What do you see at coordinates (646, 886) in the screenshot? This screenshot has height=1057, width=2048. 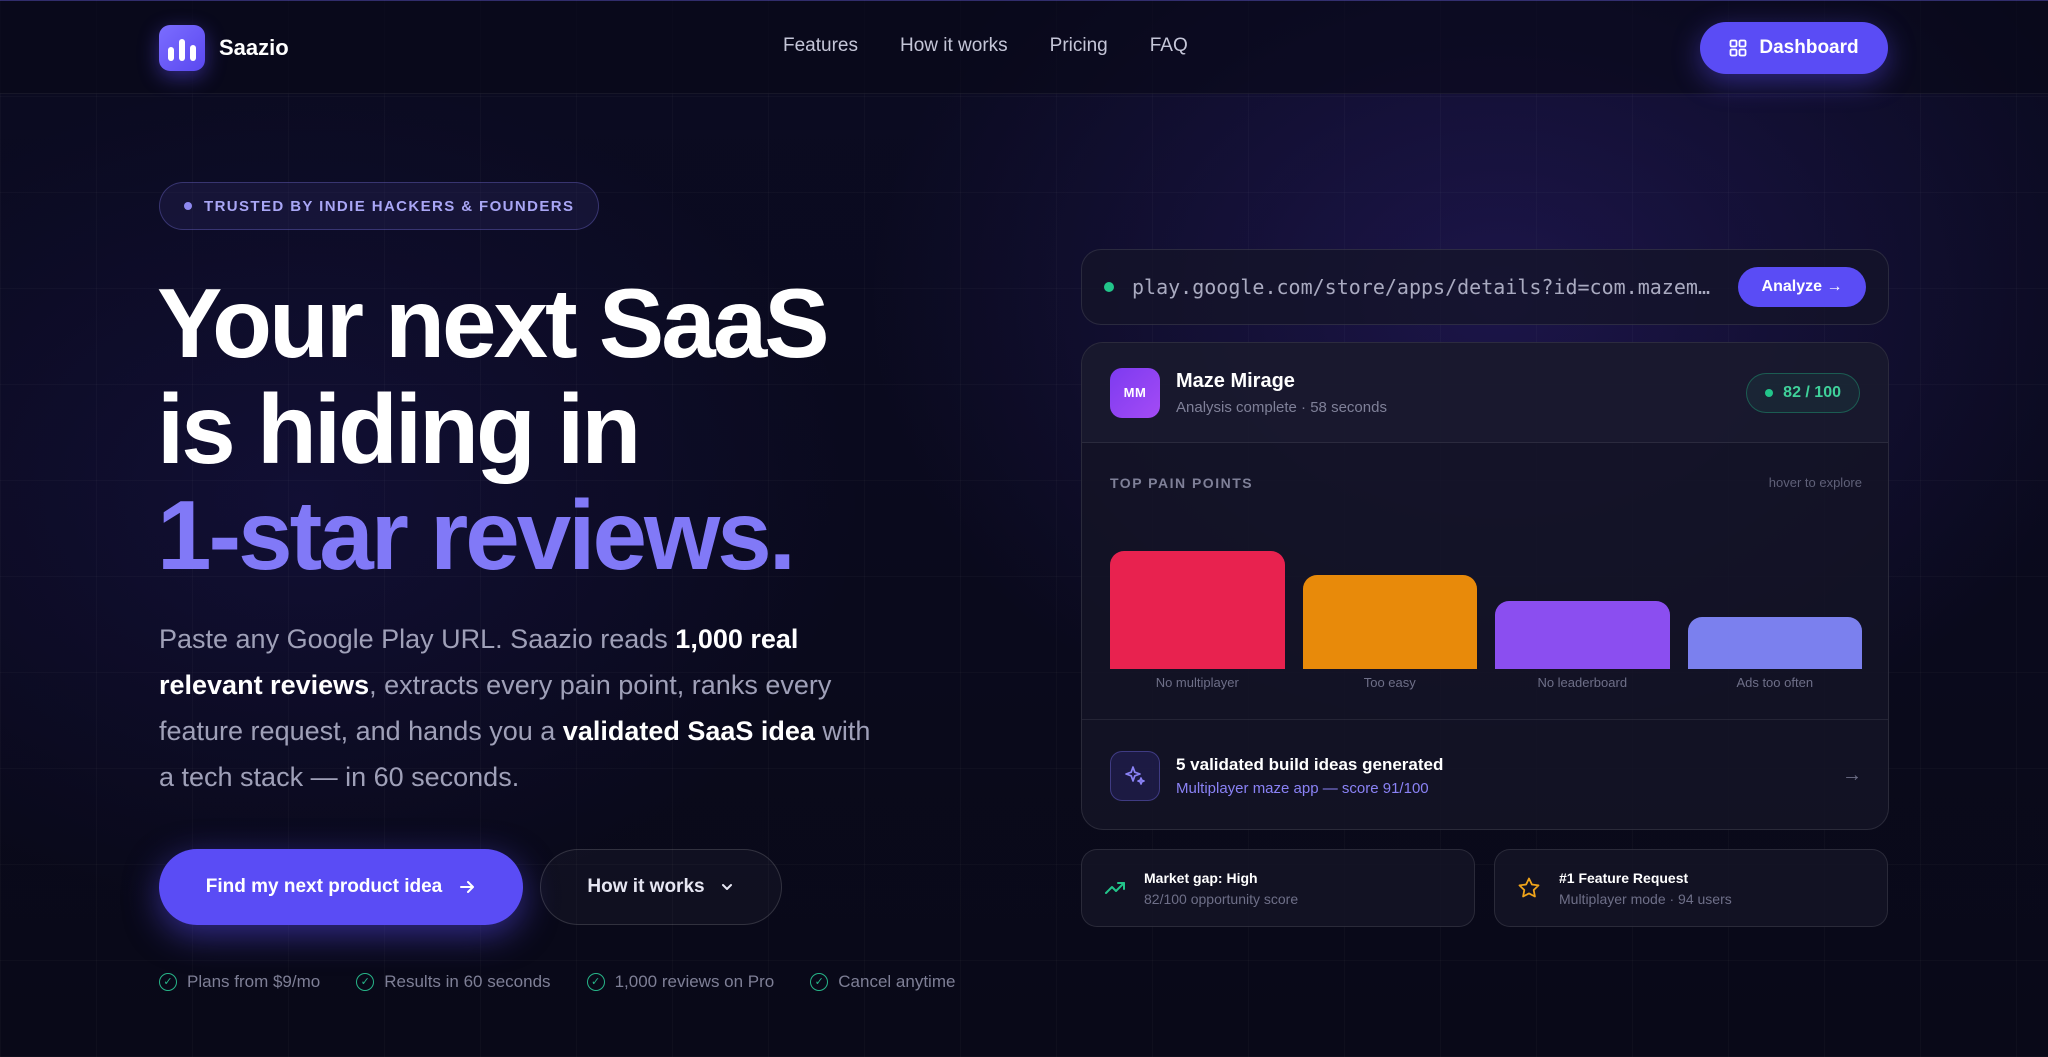 I see `cta-secondary-label: How it works` at bounding box center [646, 886].